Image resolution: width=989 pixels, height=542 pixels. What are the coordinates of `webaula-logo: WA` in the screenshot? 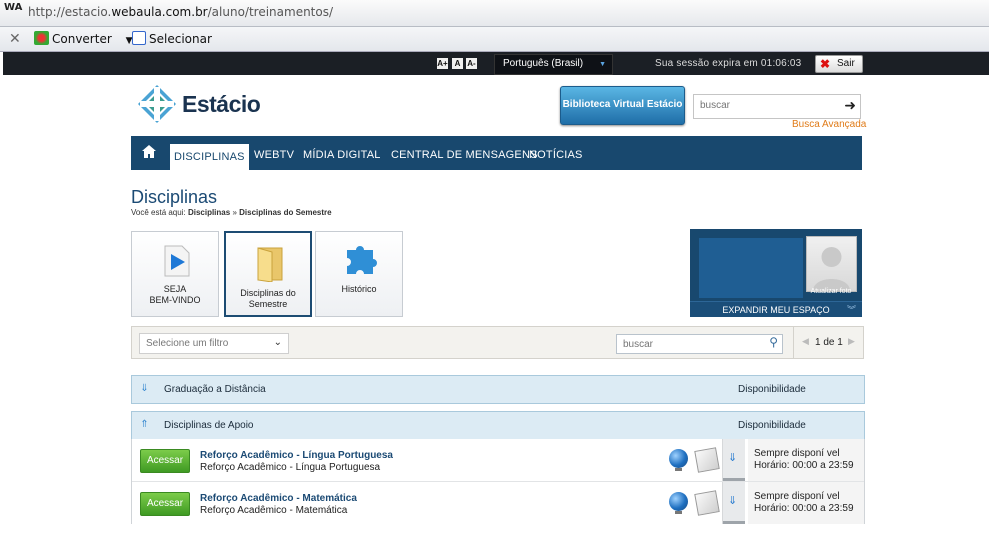 It's located at (13, 7).